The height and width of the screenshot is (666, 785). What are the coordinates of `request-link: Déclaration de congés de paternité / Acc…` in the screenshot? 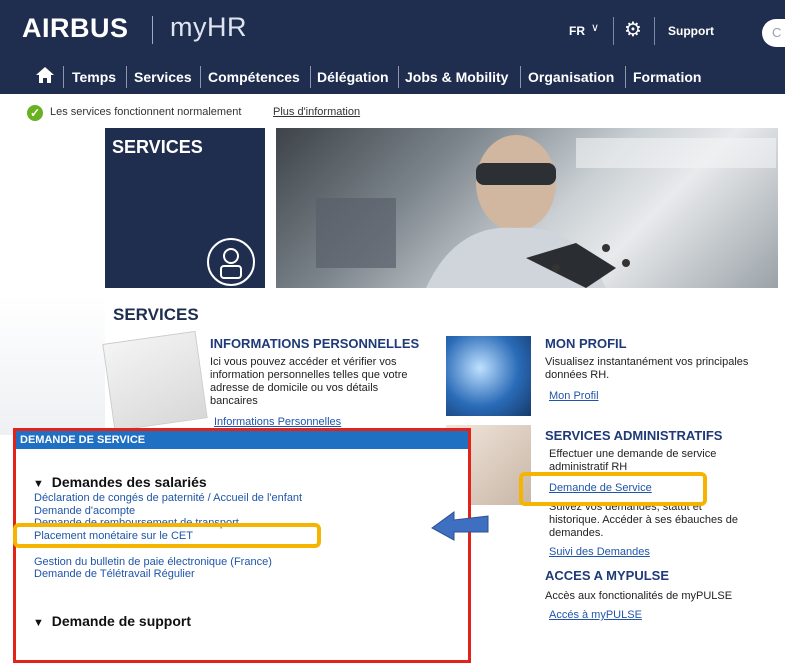 It's located at (168, 498).